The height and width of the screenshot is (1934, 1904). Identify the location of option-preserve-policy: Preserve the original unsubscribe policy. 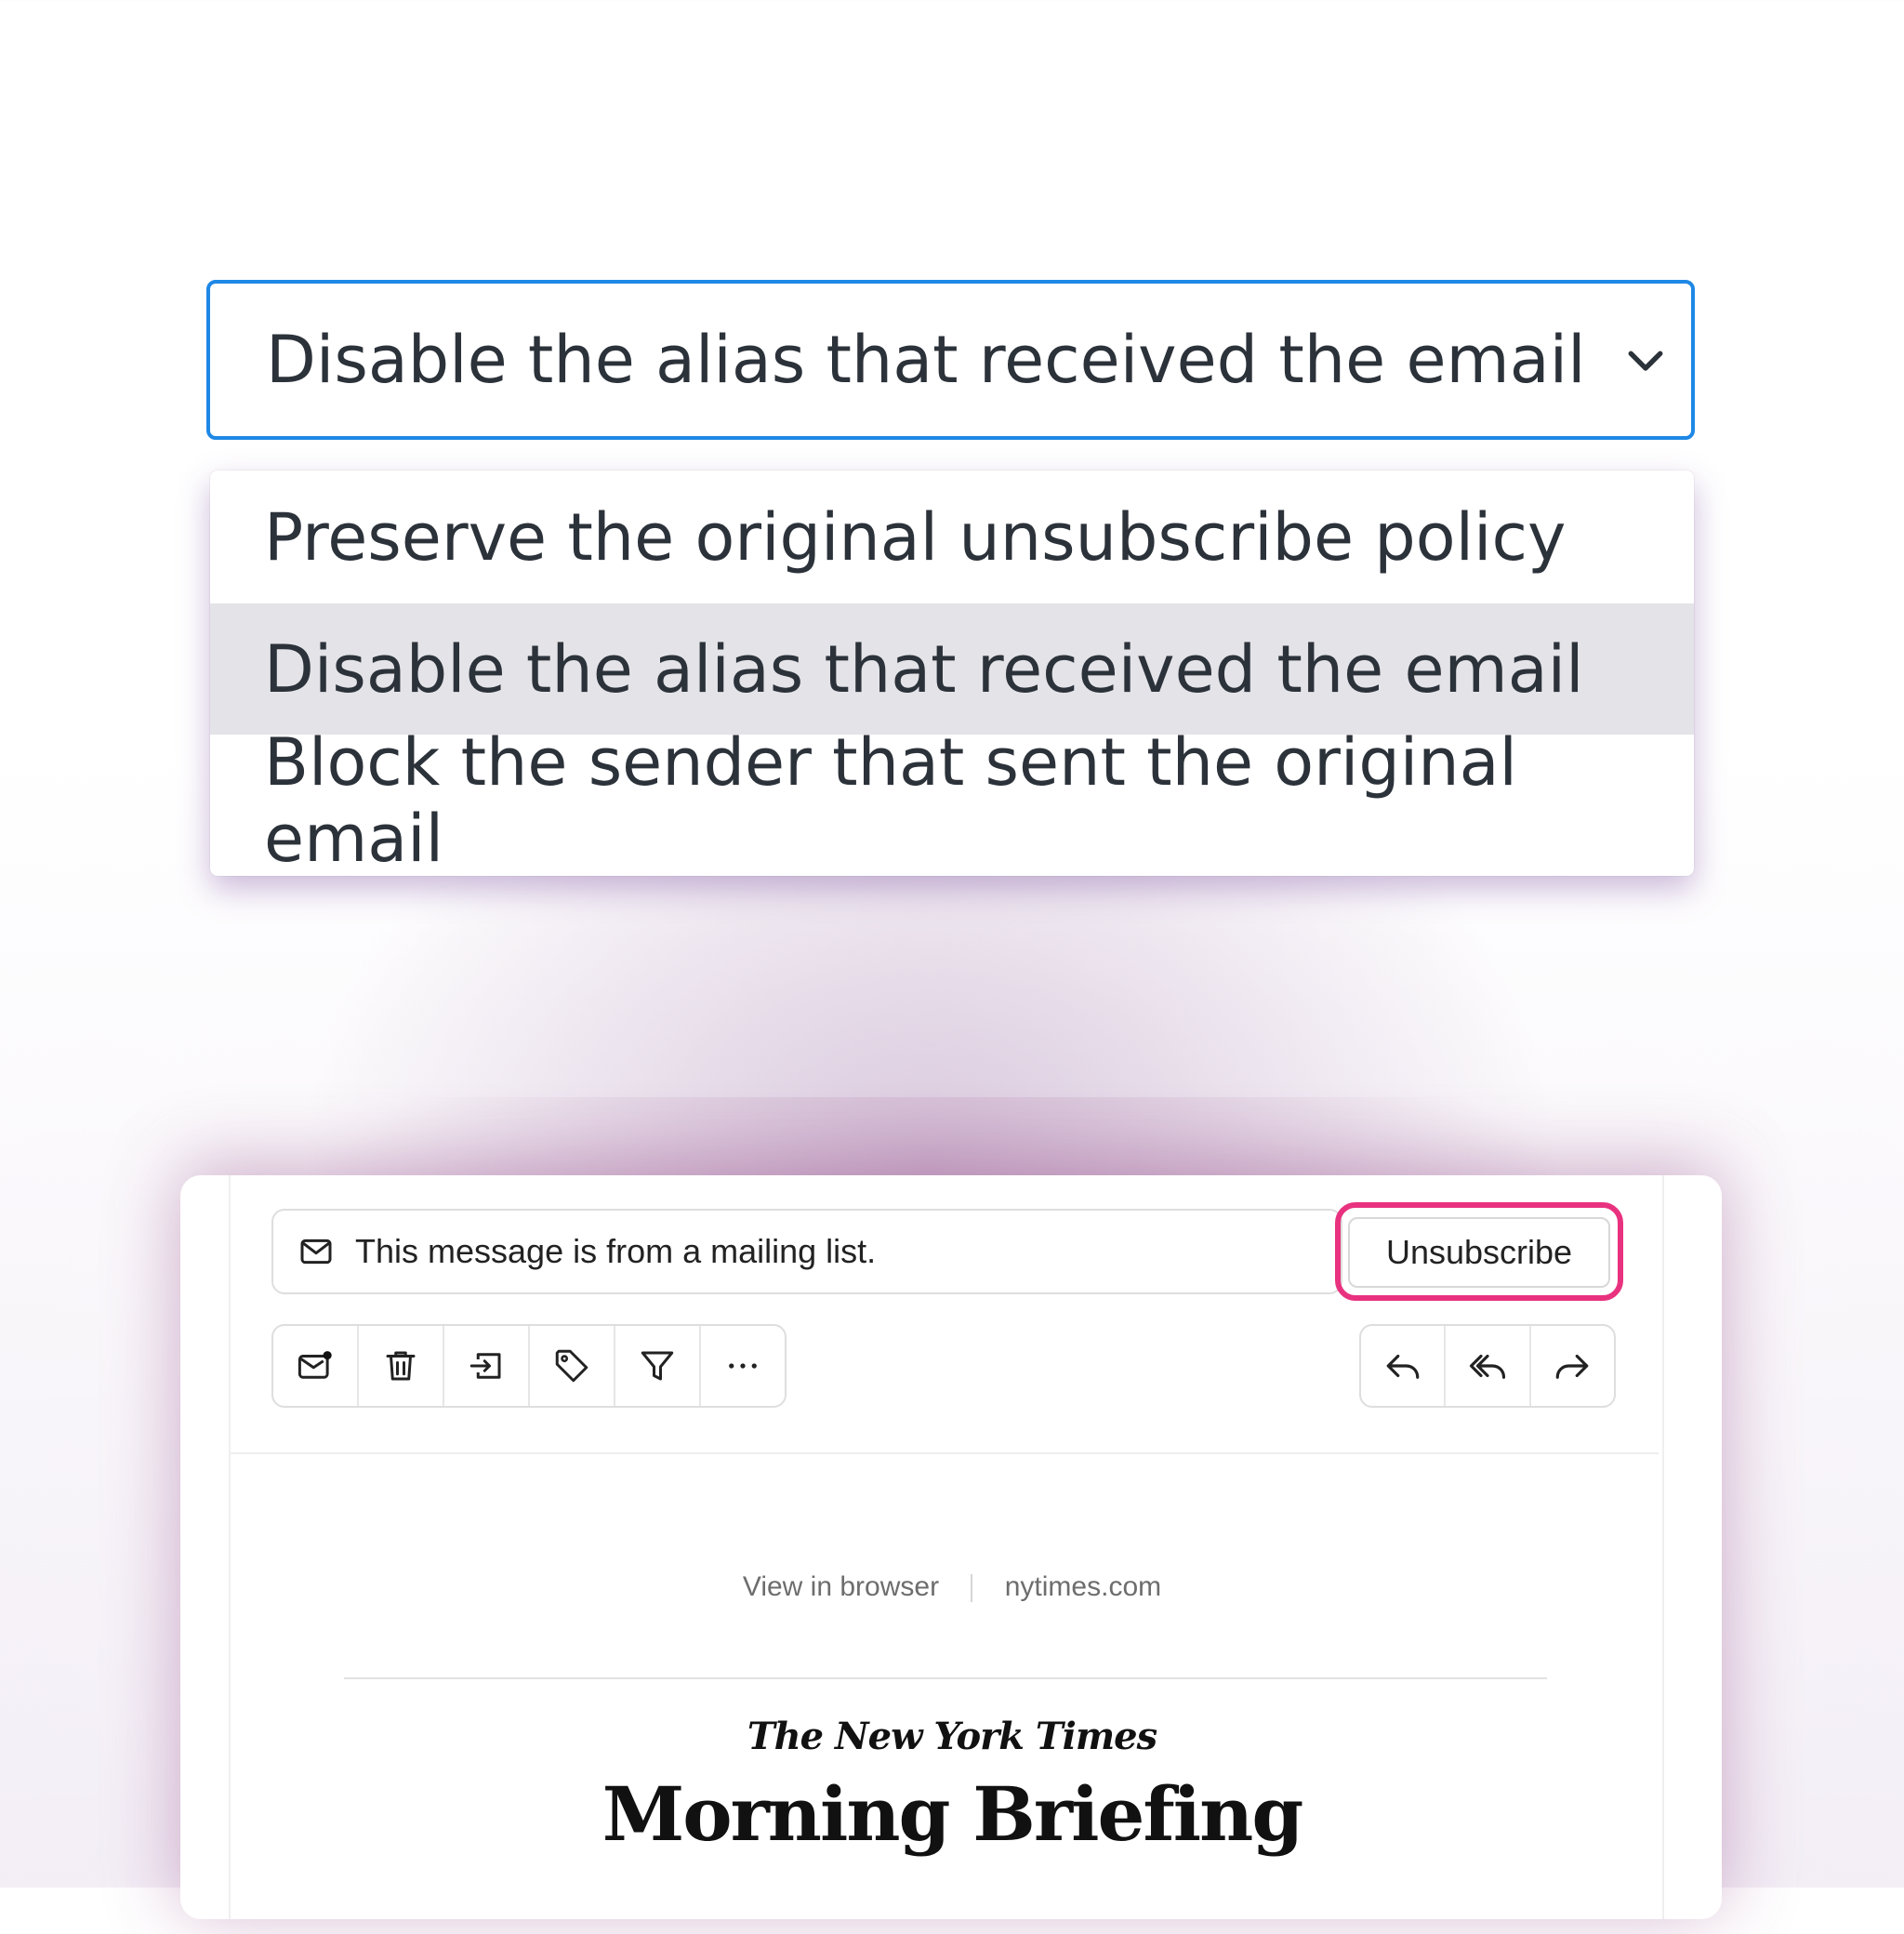
(952, 536).